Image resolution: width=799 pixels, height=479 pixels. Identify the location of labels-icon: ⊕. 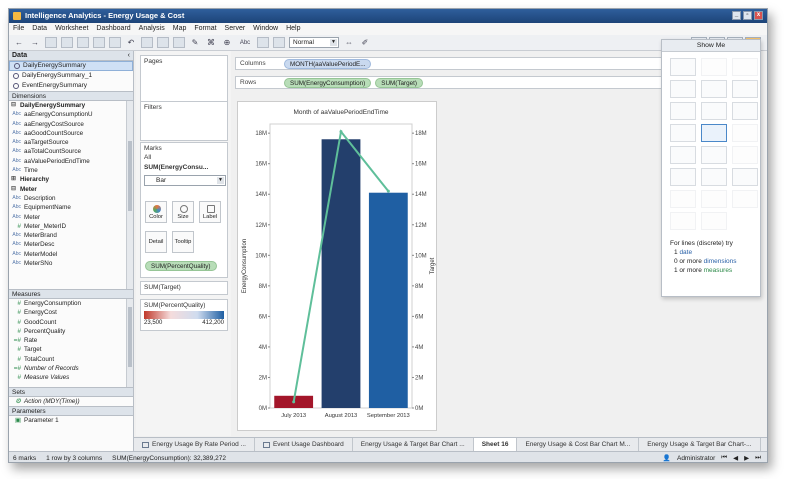
(227, 42).